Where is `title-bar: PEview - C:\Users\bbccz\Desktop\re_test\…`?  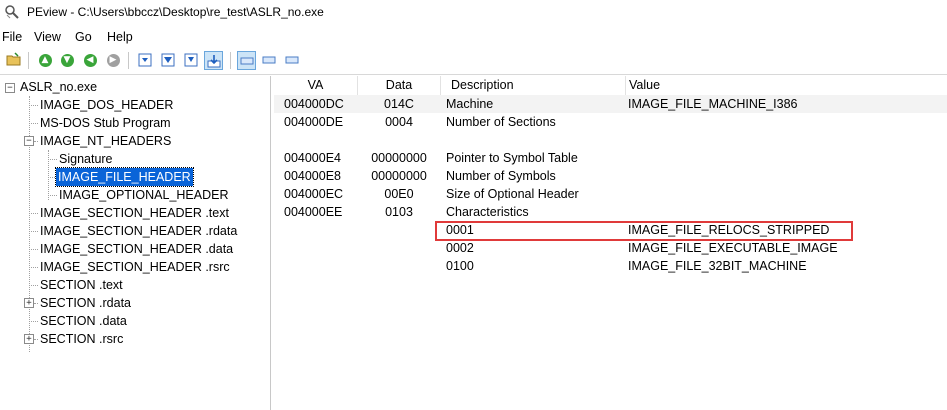 title-bar: PEview - C:\Users\bbccz\Desktop\re_test\… is located at coordinates (473, 12).